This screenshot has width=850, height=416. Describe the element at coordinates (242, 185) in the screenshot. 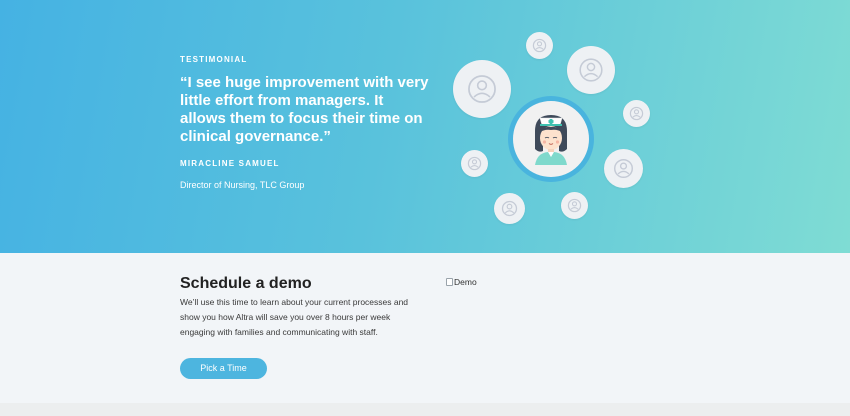

I see `testimonial-role: Director of Nursing, TLC Group` at that location.